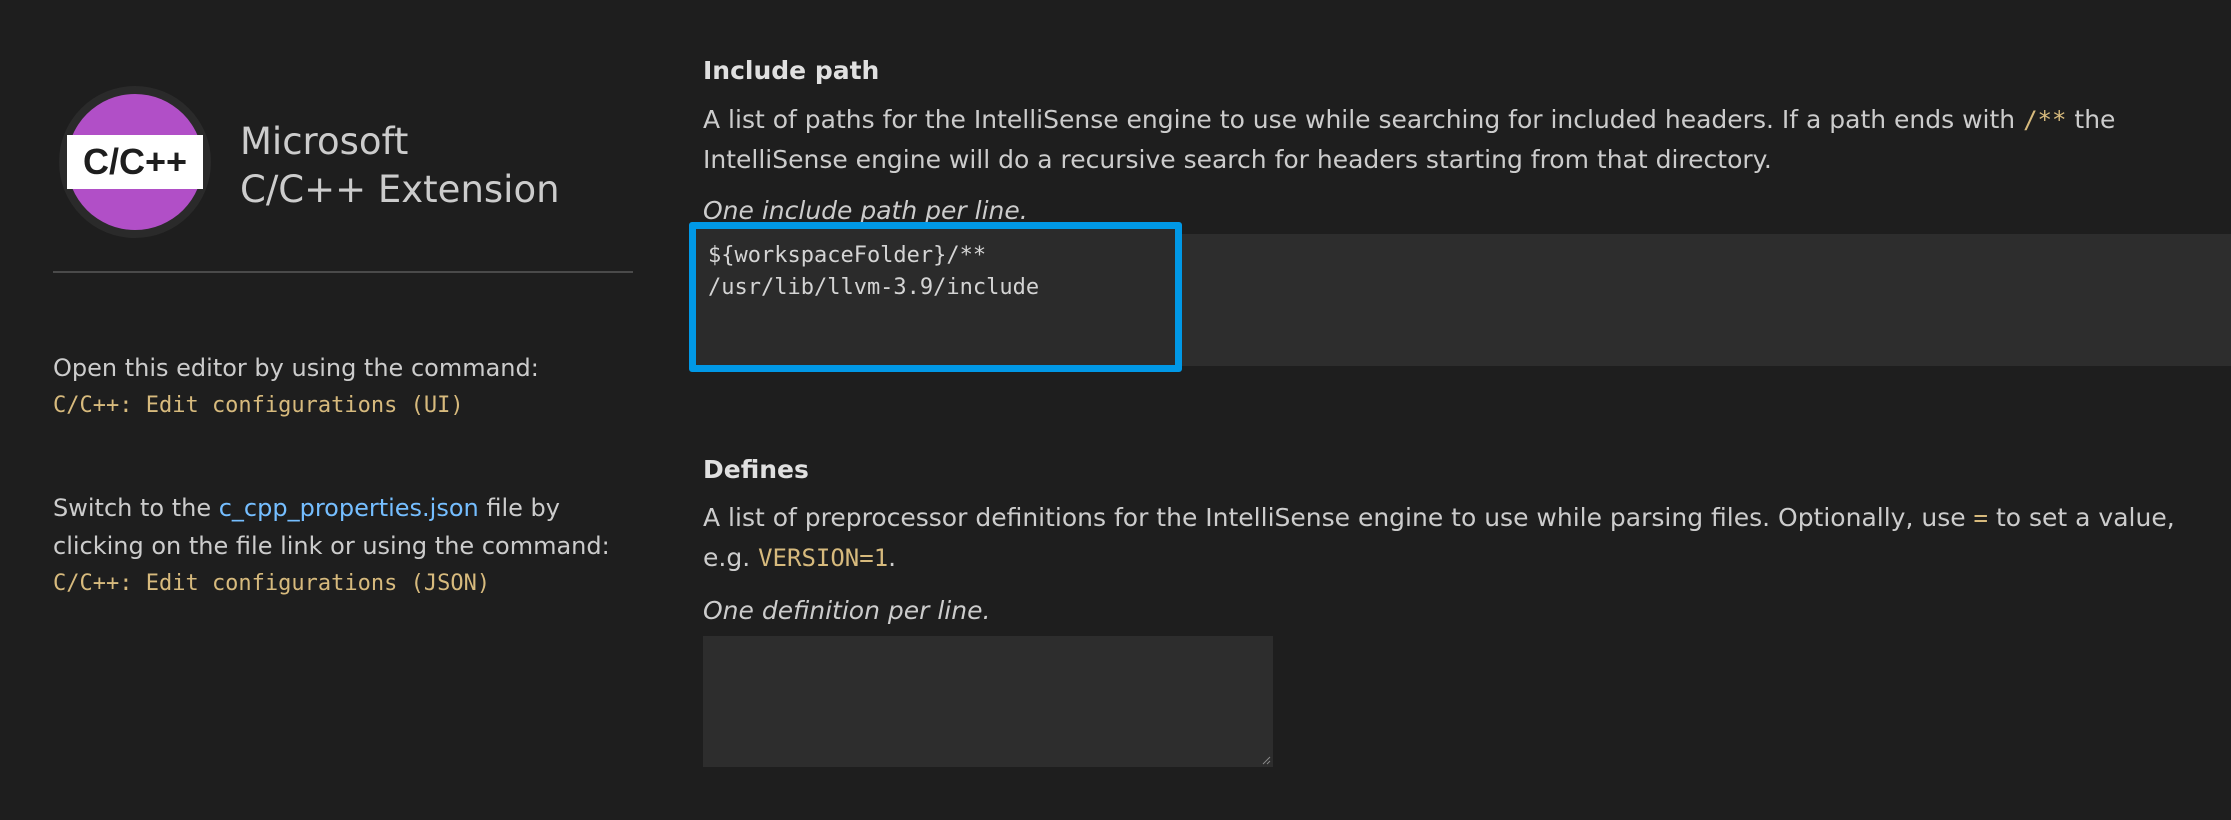 Image resolution: width=2231 pixels, height=820 pixels. What do you see at coordinates (756, 469) in the screenshot?
I see `defines-title: Defines` at bounding box center [756, 469].